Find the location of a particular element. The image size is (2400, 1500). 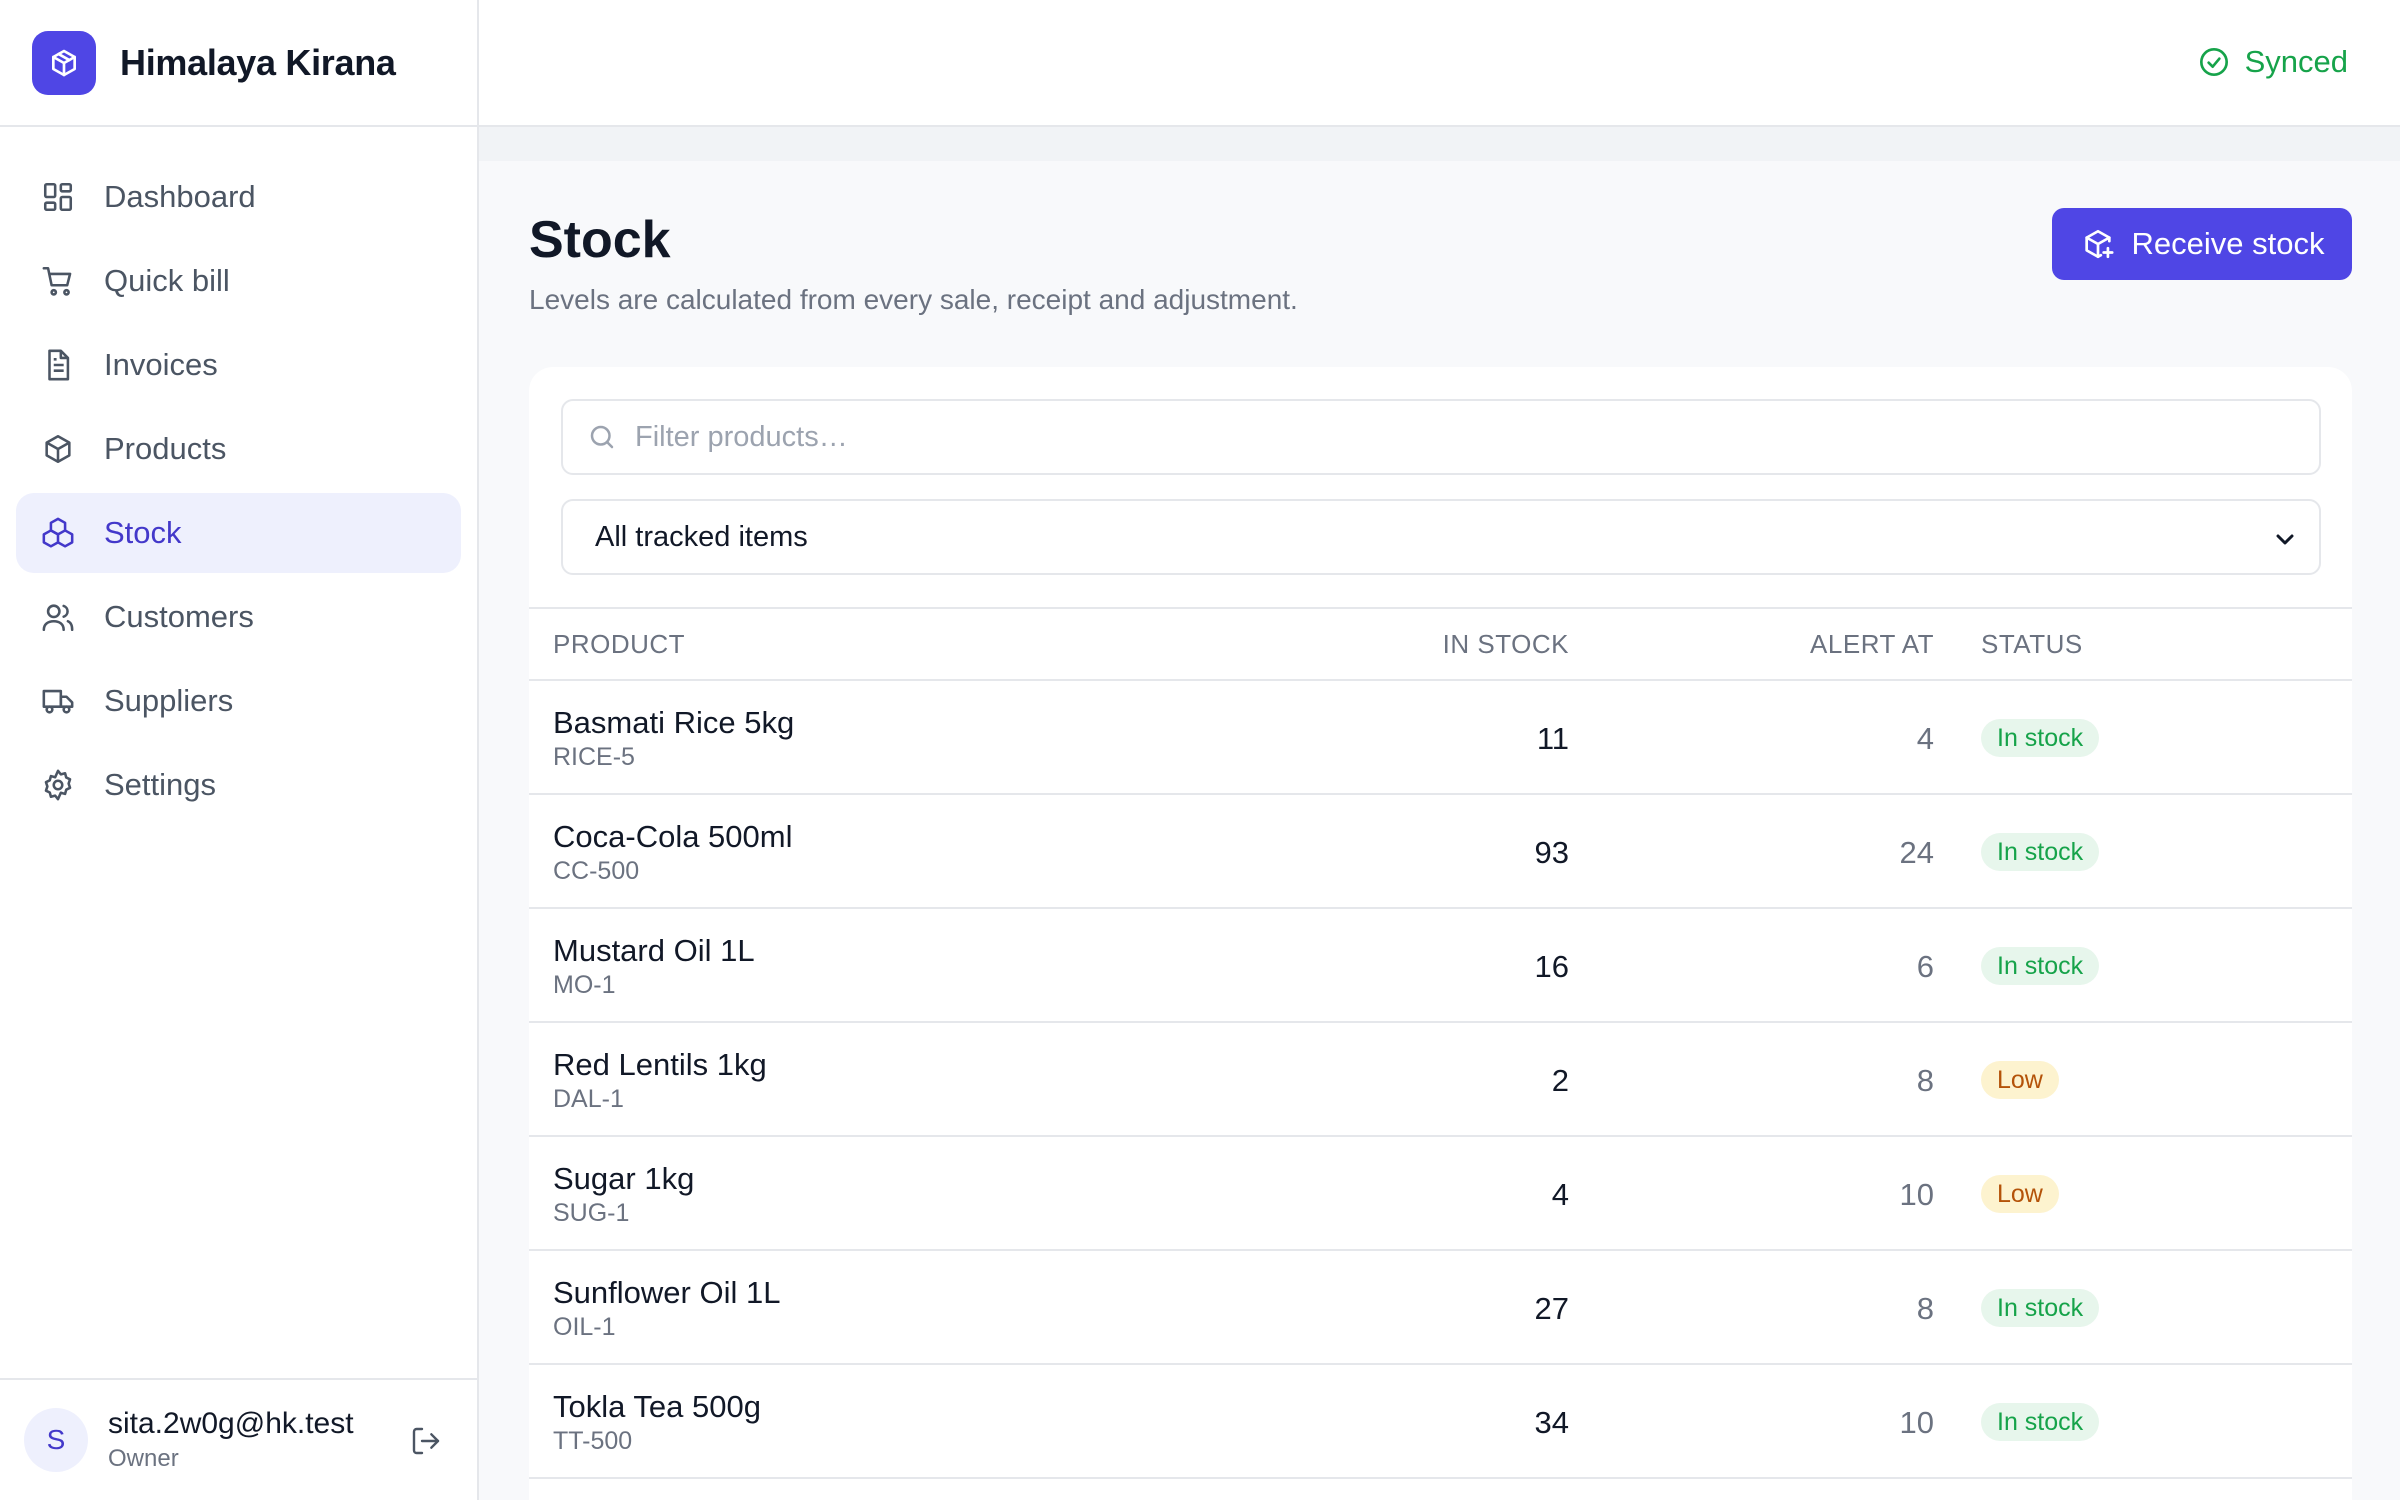

chevron-down-icon is located at coordinates (2285, 539).